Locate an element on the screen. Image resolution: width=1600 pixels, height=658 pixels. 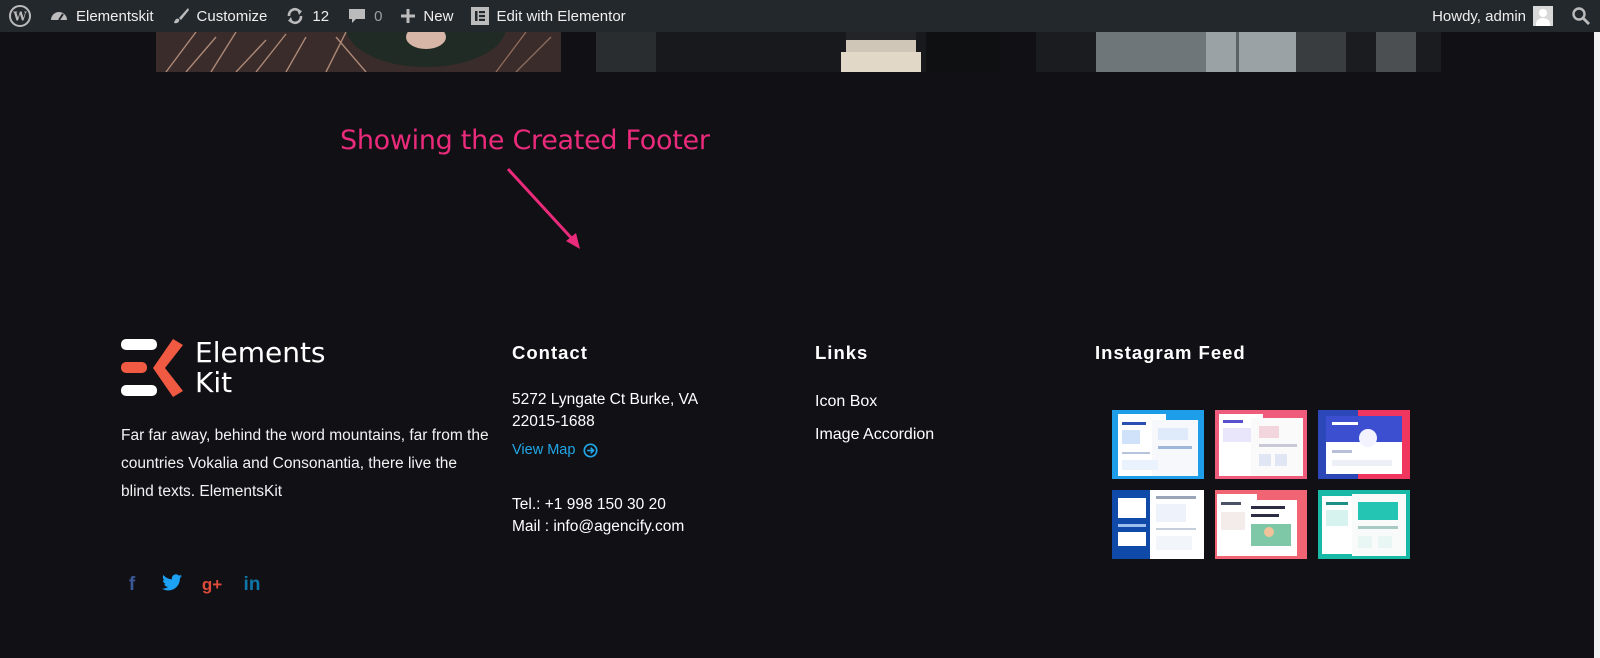
arrow-circle-right-icon is located at coordinates (590, 450).